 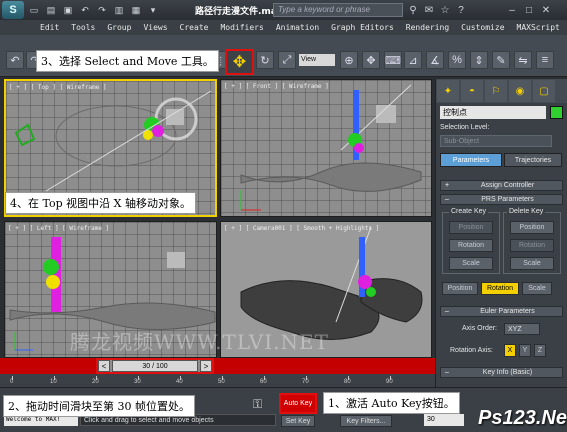 What do you see at coordinates (83, 27) in the screenshot?
I see `menu-tools: Tools` at bounding box center [83, 27].